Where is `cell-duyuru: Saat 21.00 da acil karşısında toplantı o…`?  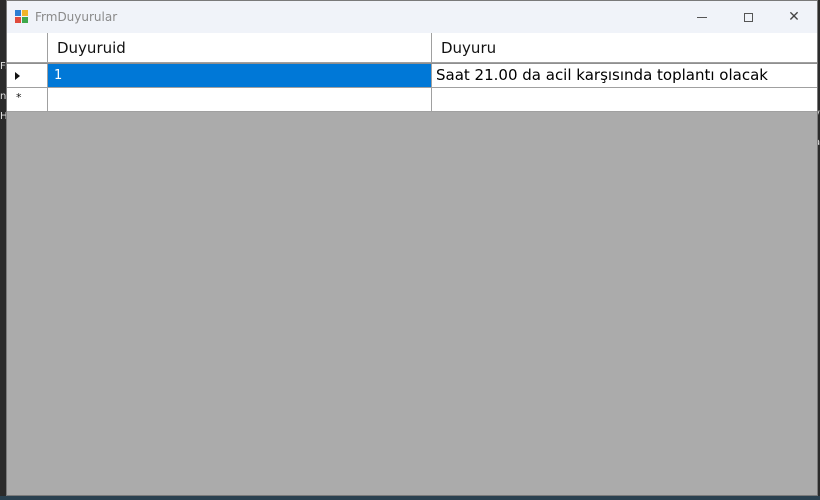 cell-duyuru: Saat 21.00 da acil karşısında toplantı o… is located at coordinates (624, 76).